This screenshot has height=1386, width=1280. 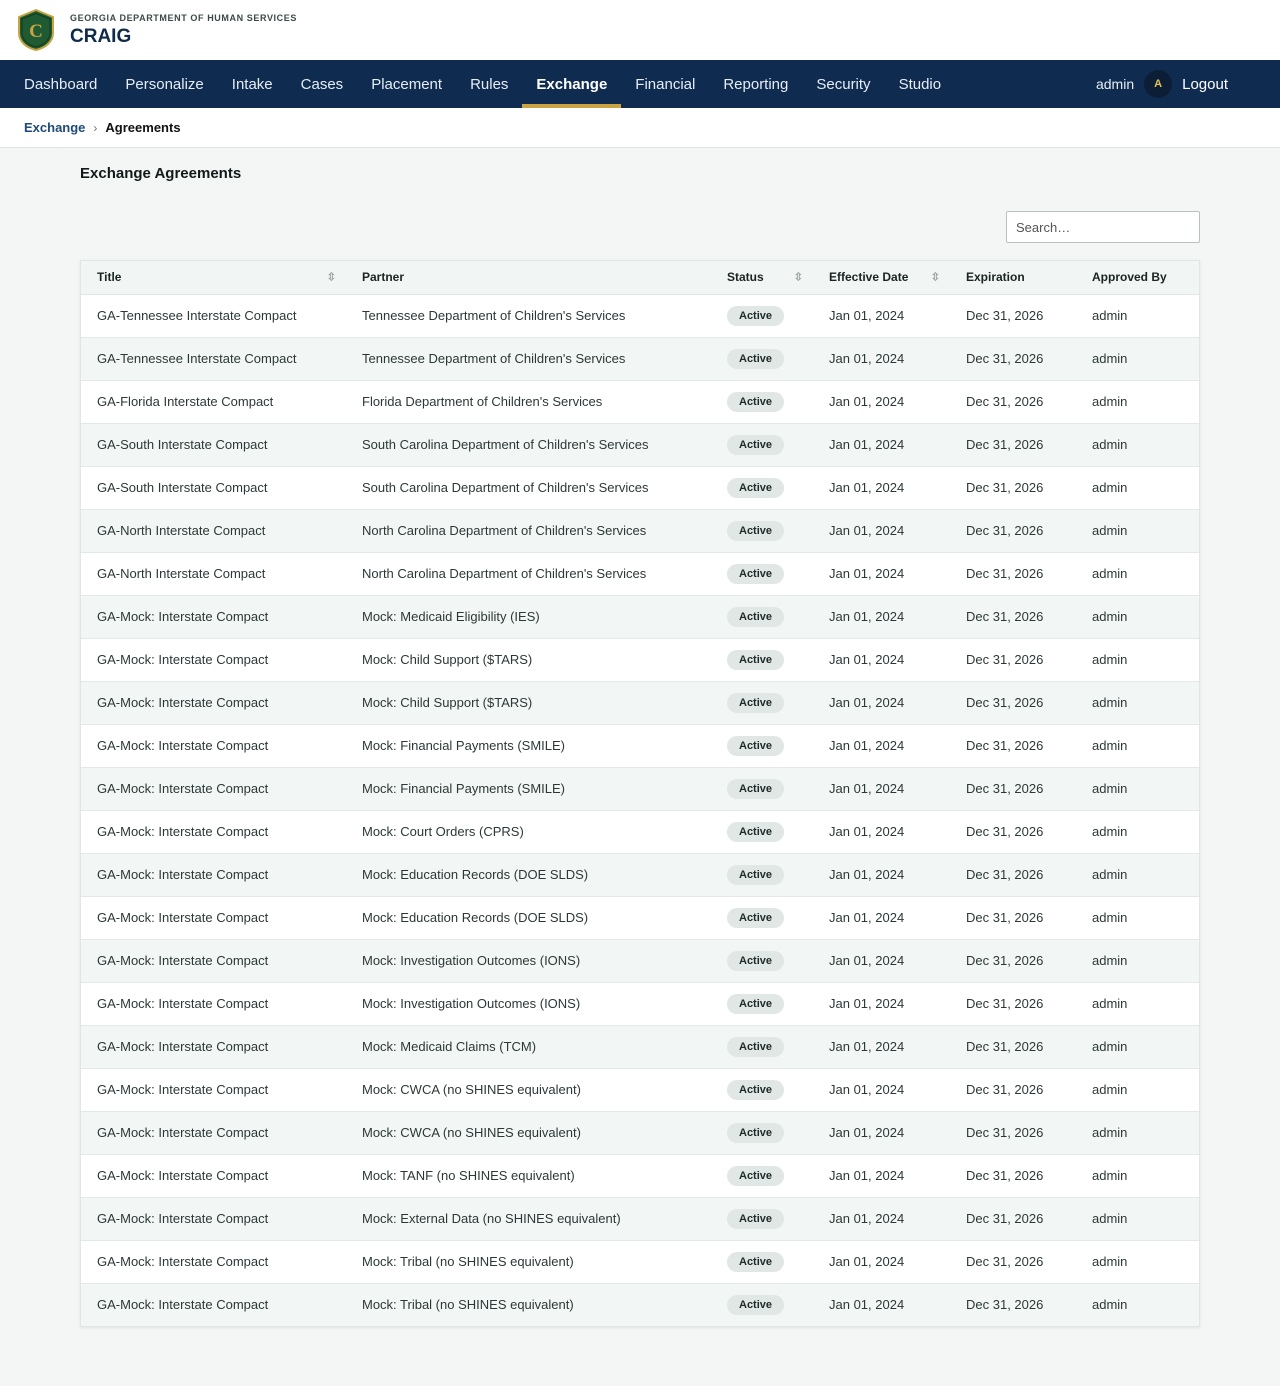 What do you see at coordinates (1103, 227) in the screenshot?
I see `search-input` at bounding box center [1103, 227].